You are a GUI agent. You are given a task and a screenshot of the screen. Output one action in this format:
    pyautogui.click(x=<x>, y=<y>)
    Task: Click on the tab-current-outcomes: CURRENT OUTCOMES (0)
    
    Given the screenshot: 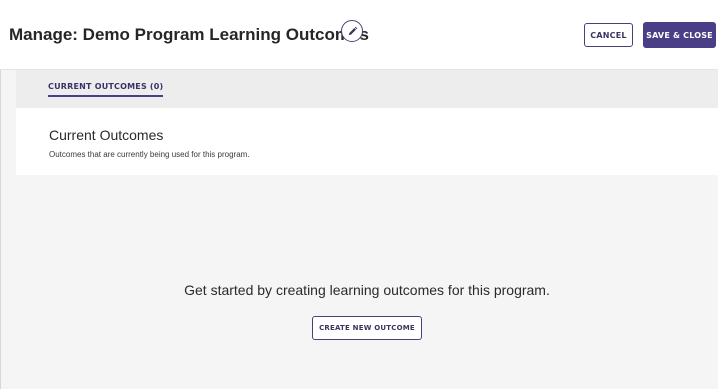 What is the action you would take?
    pyautogui.click(x=106, y=89)
    